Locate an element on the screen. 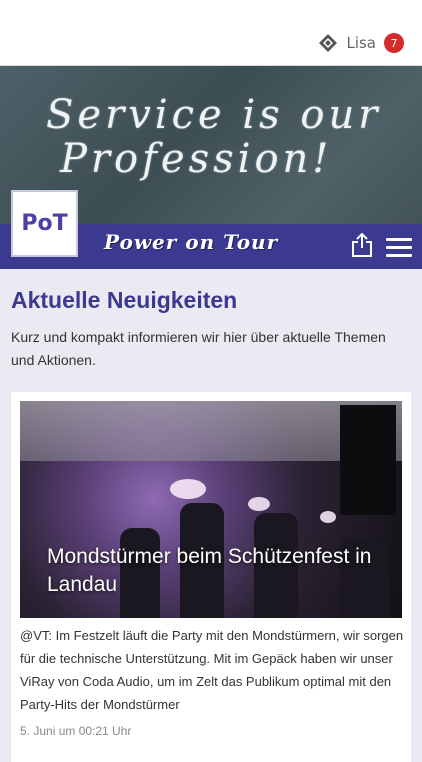 This screenshot has height=762, width=422. user-name: Lisa is located at coordinates (361, 43).